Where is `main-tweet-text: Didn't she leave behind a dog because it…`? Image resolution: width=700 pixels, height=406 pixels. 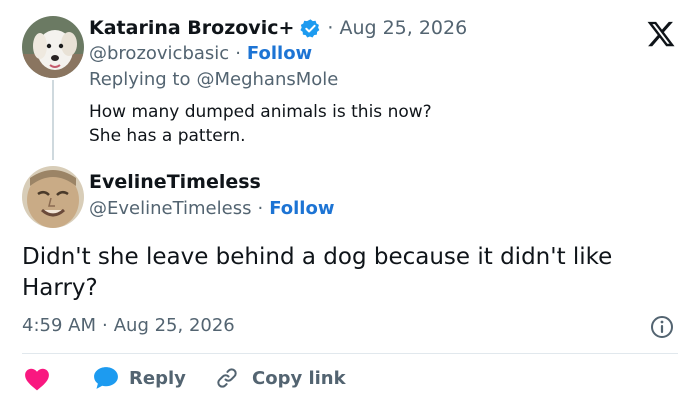 main-tweet-text: Didn't she leave behind a dog because it… is located at coordinates (317, 273).